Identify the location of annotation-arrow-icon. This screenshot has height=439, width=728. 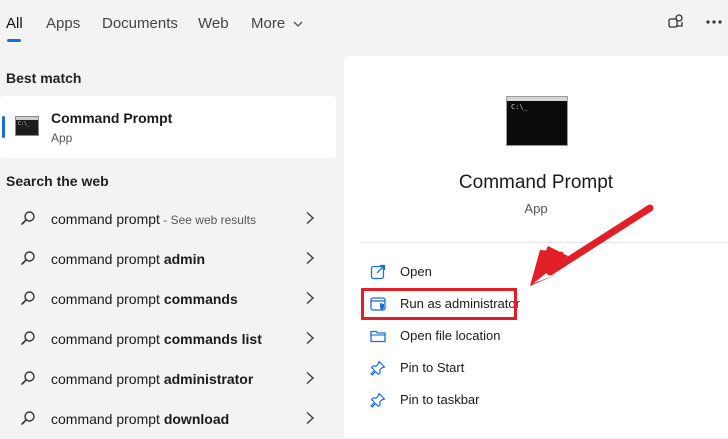
(592, 245).